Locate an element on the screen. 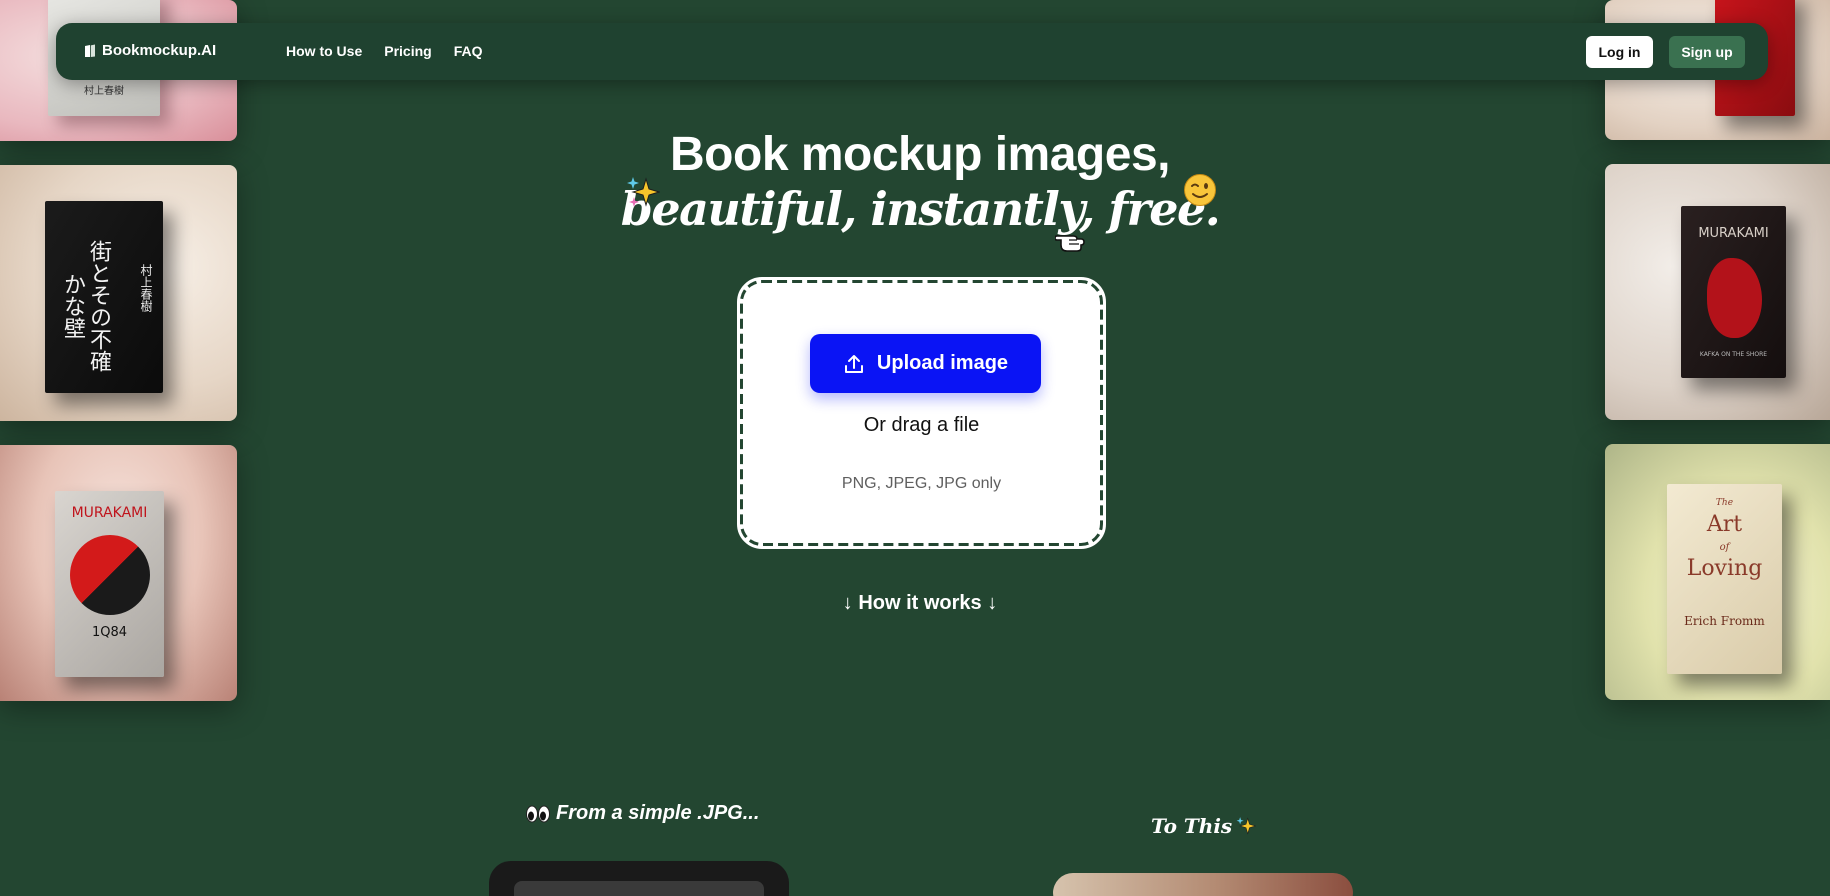  book-author: MURAKAMI is located at coordinates (109, 513).